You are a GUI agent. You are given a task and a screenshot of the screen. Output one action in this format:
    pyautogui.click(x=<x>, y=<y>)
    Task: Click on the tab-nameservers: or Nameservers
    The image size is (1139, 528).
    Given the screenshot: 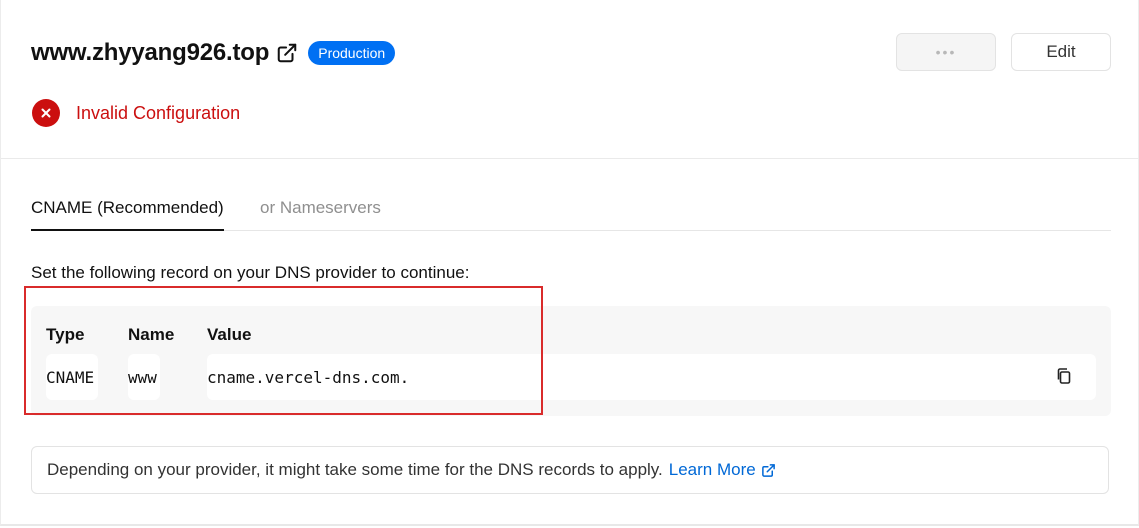 What is the action you would take?
    pyautogui.click(x=320, y=213)
    